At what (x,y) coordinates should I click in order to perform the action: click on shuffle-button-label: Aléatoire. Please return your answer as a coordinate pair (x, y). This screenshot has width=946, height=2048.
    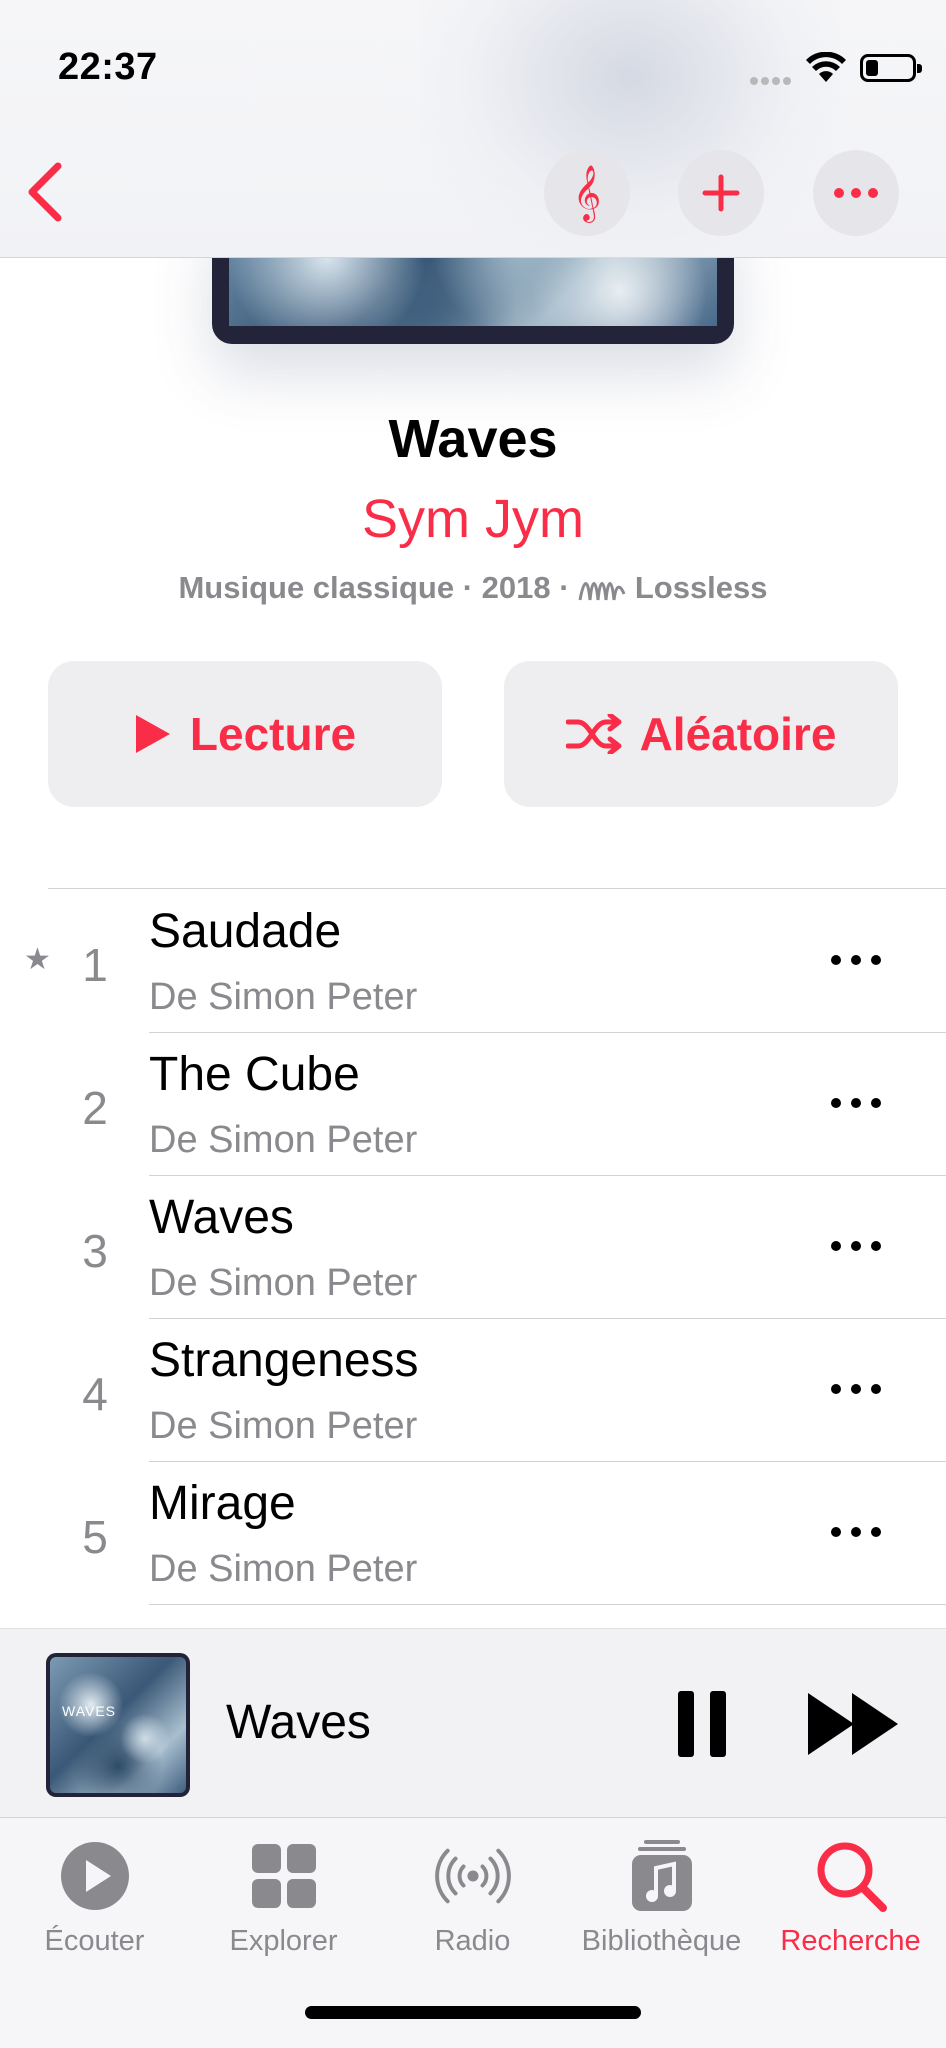
    Looking at the image, I should click on (738, 734).